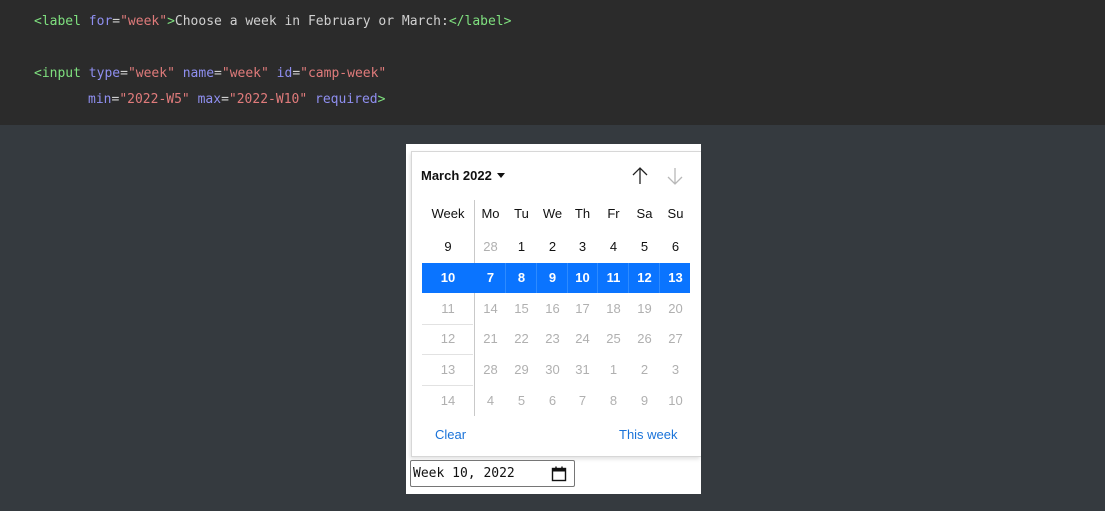 This screenshot has width=1105, height=511. Describe the element at coordinates (552, 213) in the screenshot. I see `day-header: We` at that location.